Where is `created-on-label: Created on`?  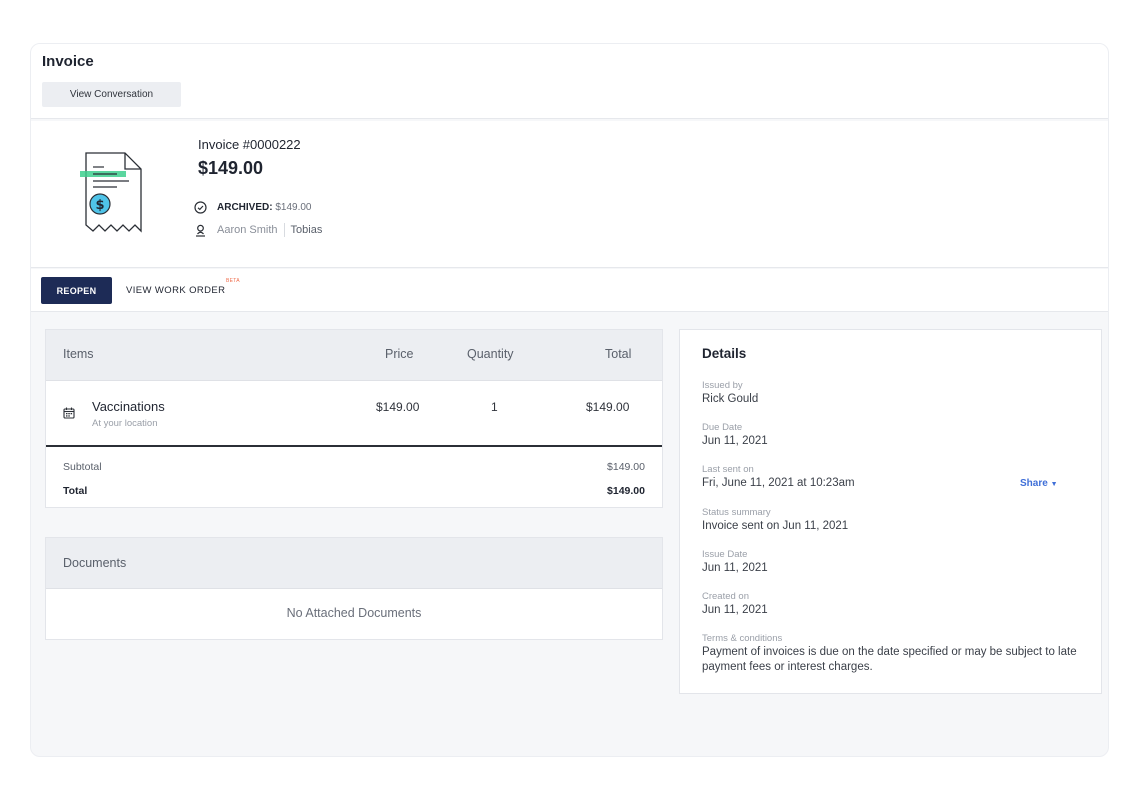
created-on-label: Created on is located at coordinates (726, 596).